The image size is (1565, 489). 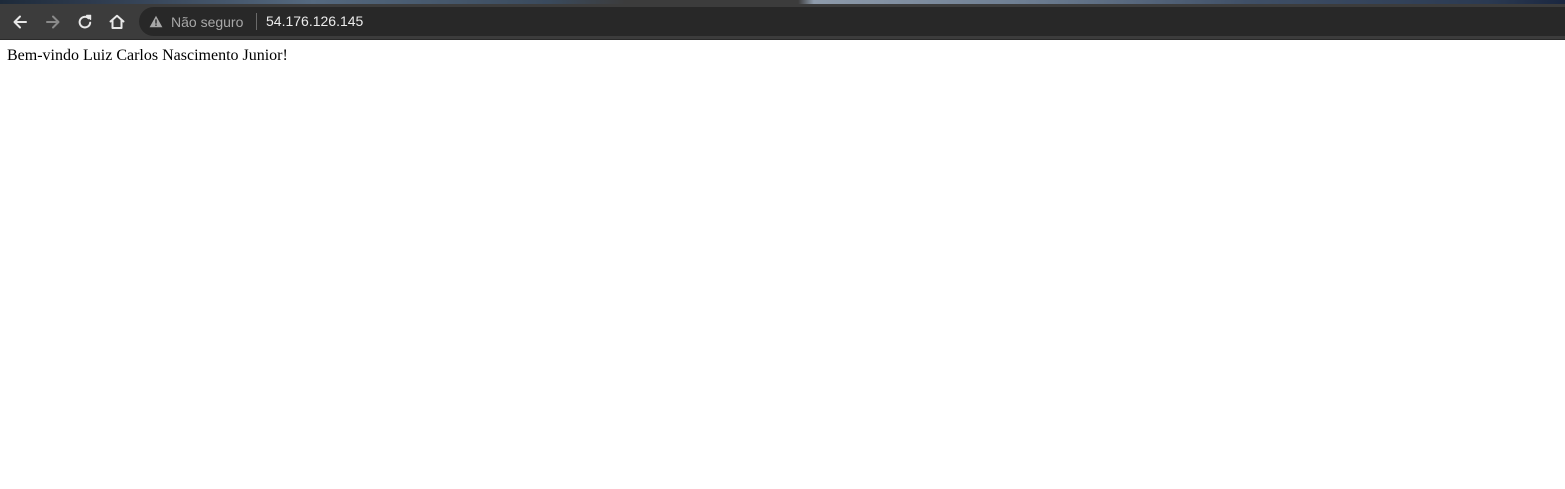 What do you see at coordinates (207, 21) in the screenshot?
I see `security-label: Não seguro` at bounding box center [207, 21].